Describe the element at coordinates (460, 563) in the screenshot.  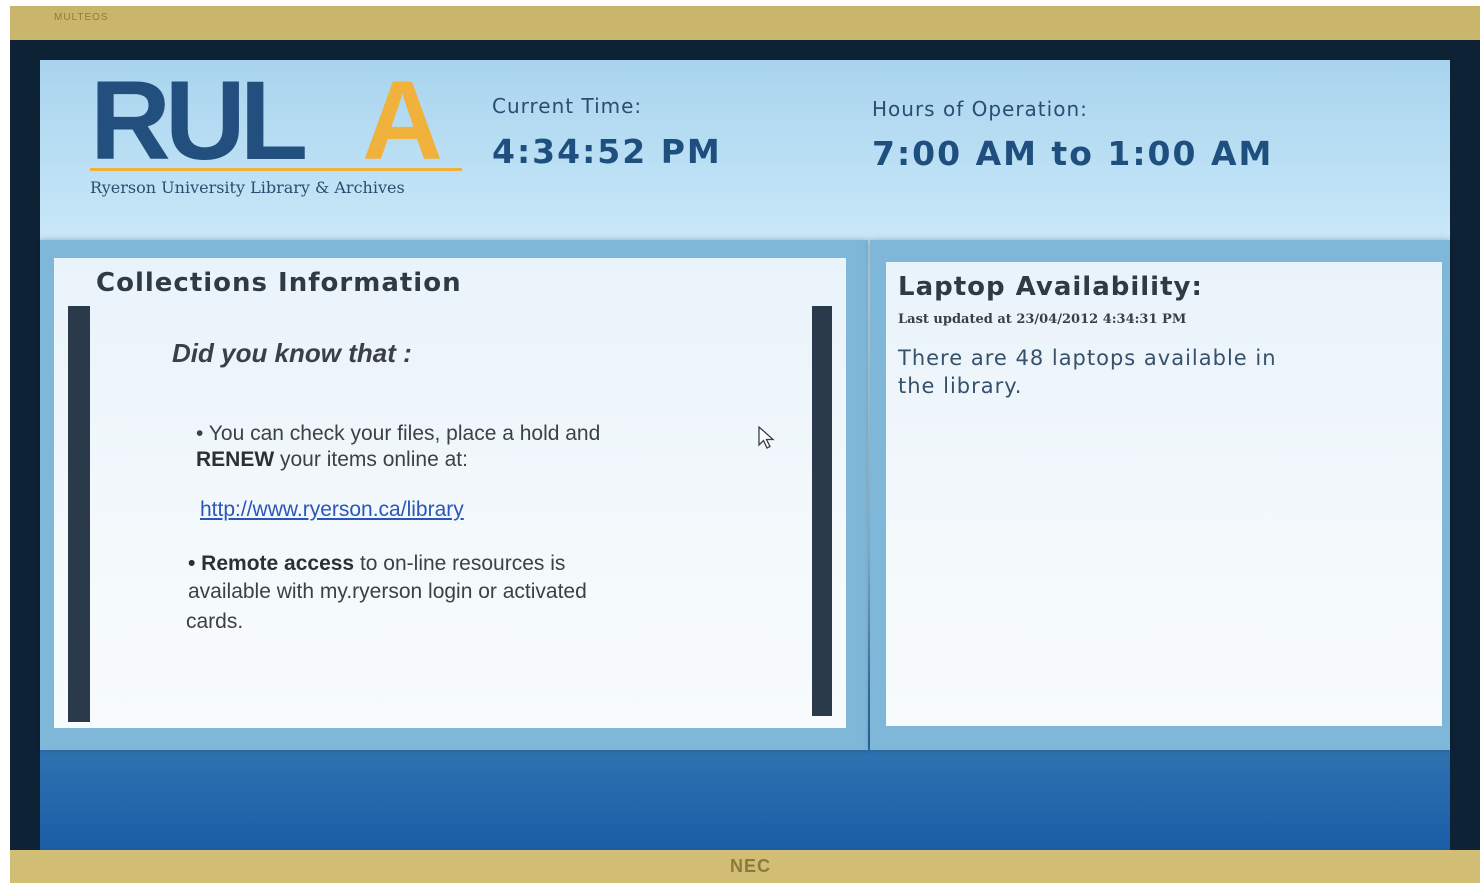
I see `bullet2-line1-rest: to on-line resources is` at that location.